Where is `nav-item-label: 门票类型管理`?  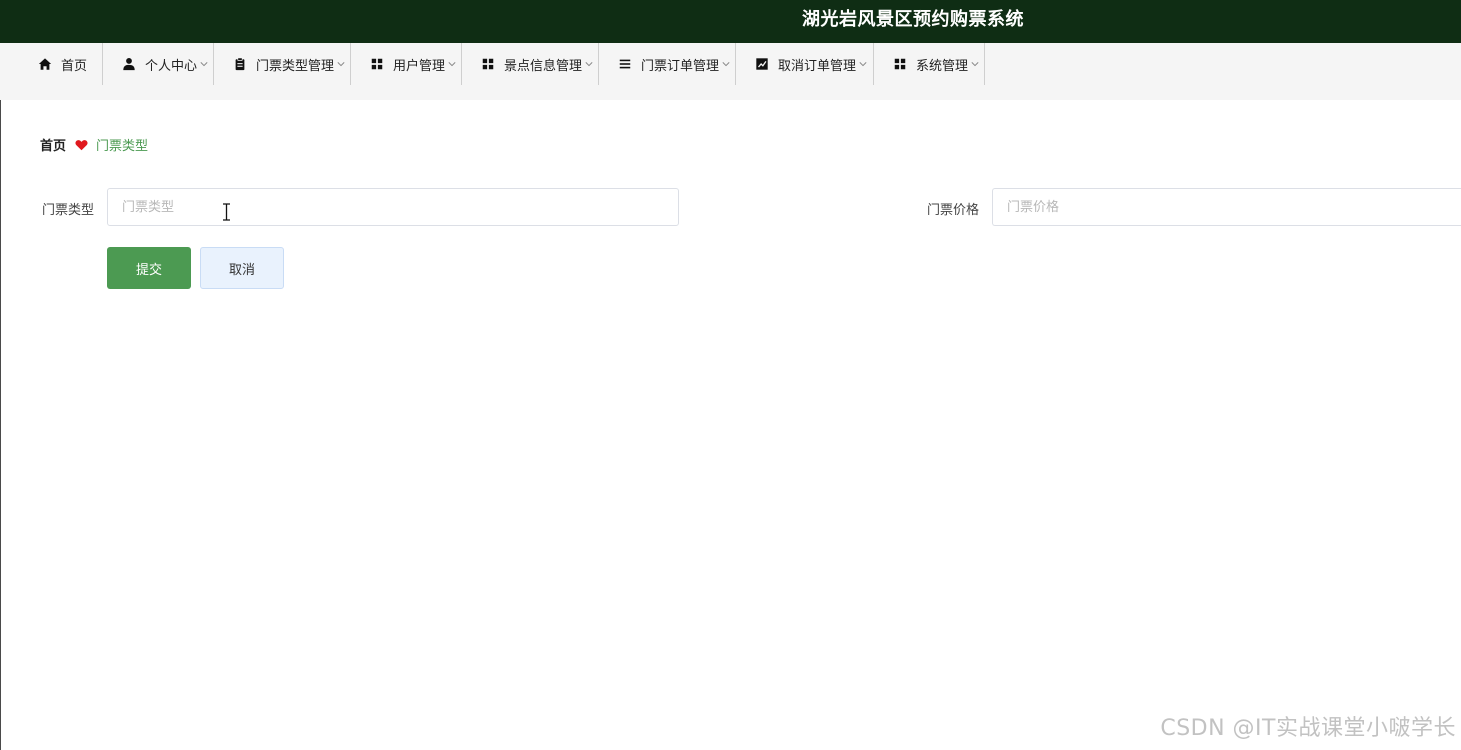 nav-item-label: 门票类型管理 is located at coordinates (295, 66).